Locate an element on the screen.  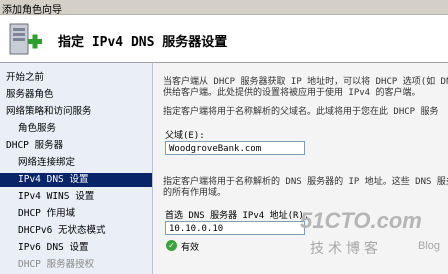
intro-text-line2: 供给客户端。此处提供的设置将被应用于使用 IPv4 的客户端。 is located at coordinates (292, 93).